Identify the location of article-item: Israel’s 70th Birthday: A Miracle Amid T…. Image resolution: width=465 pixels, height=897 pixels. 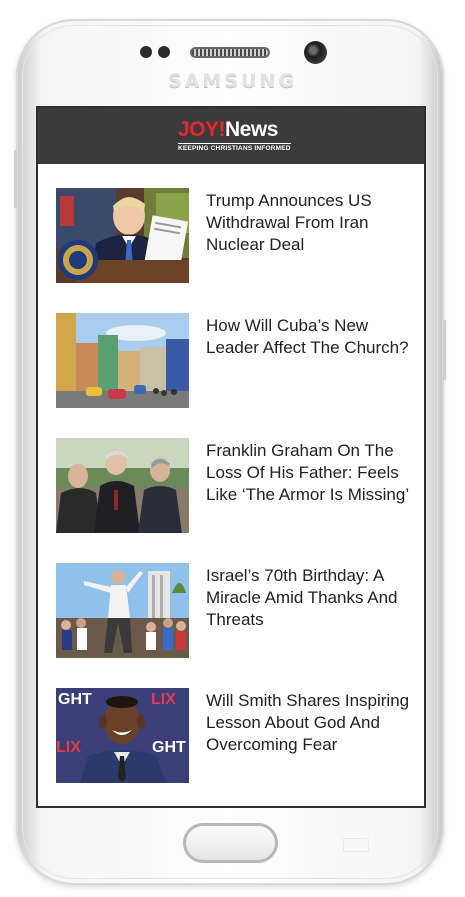
(236, 611).